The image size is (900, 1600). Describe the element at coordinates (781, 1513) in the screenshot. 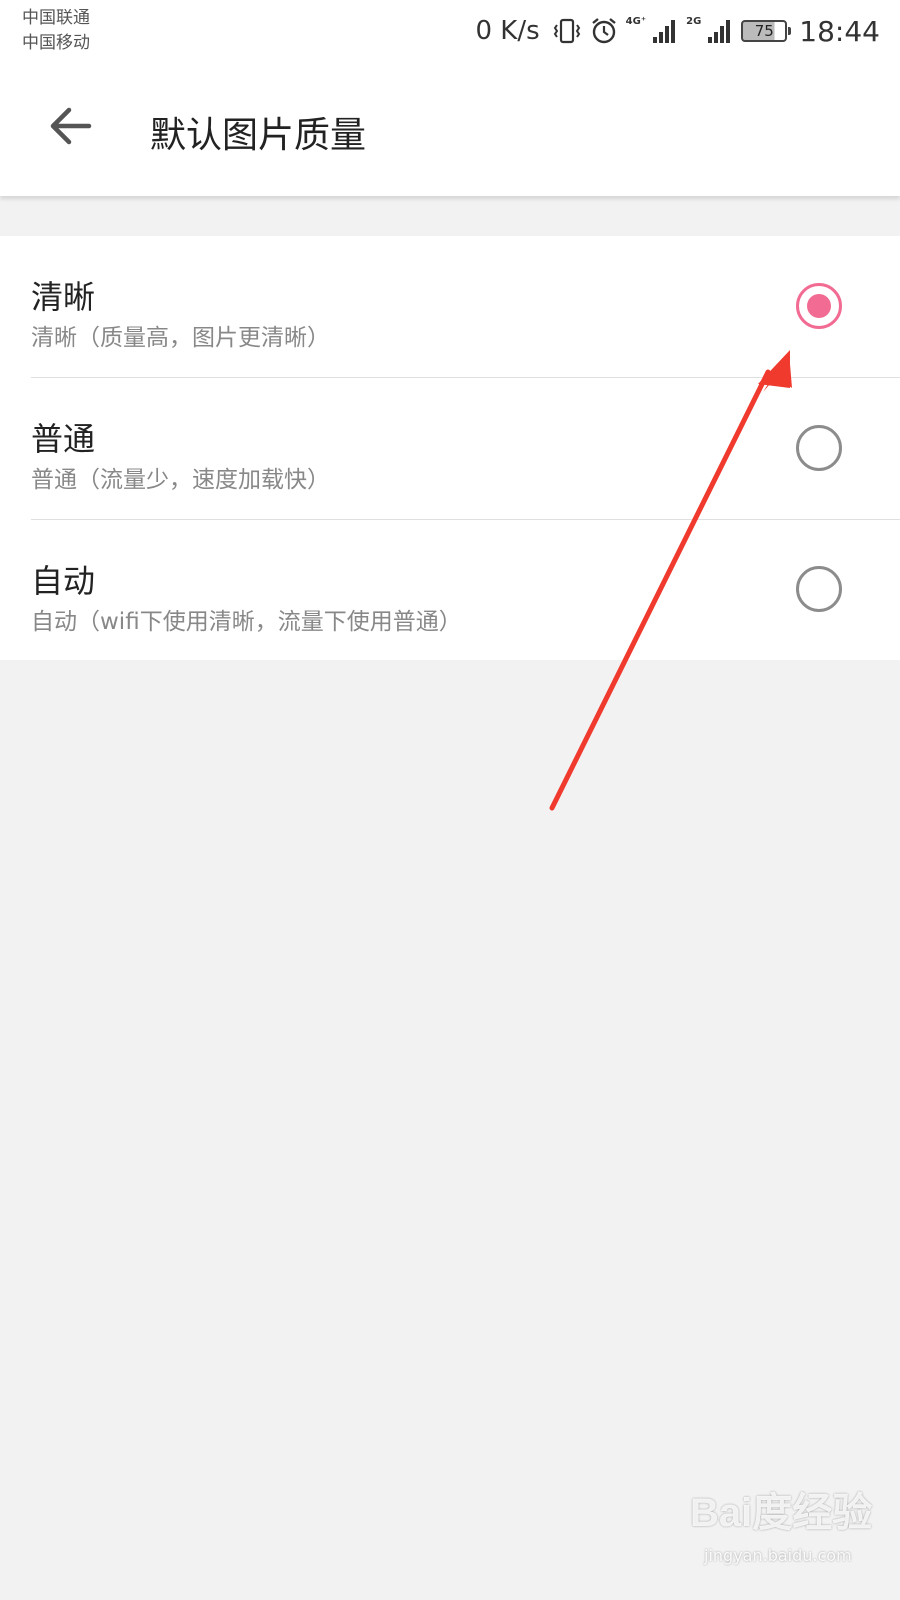

I see `watermark-logo: Bai度经验` at that location.